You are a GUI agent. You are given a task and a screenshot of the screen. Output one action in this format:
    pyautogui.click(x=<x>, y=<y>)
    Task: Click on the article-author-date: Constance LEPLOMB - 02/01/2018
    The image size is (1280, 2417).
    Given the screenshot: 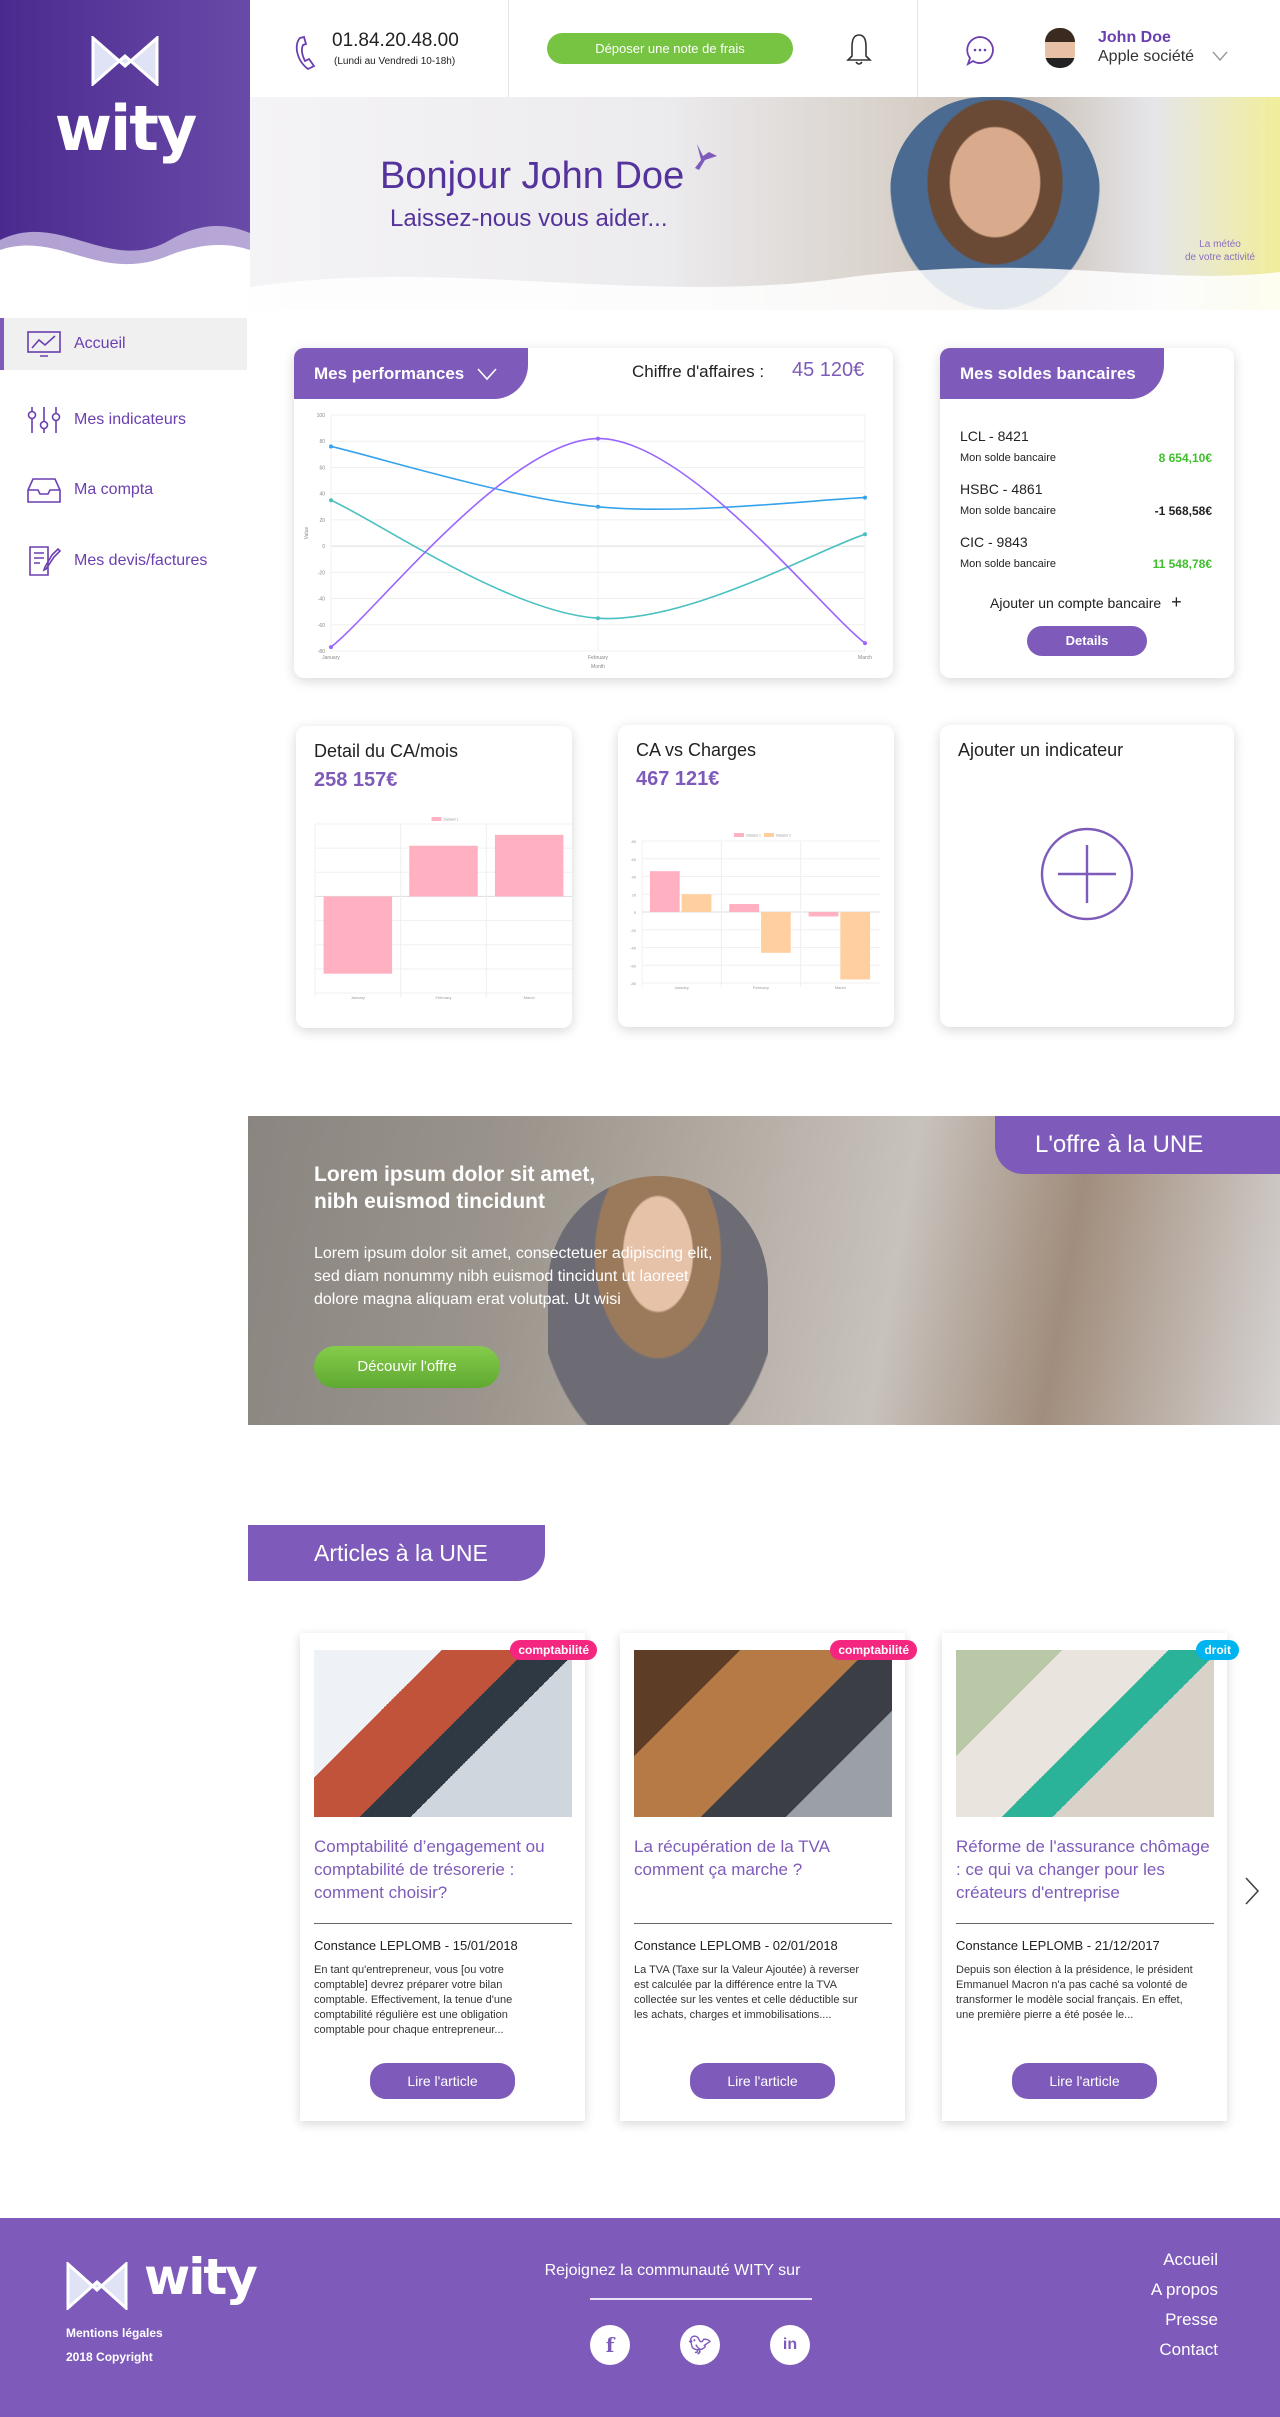 What is the action you would take?
    pyautogui.click(x=736, y=1945)
    